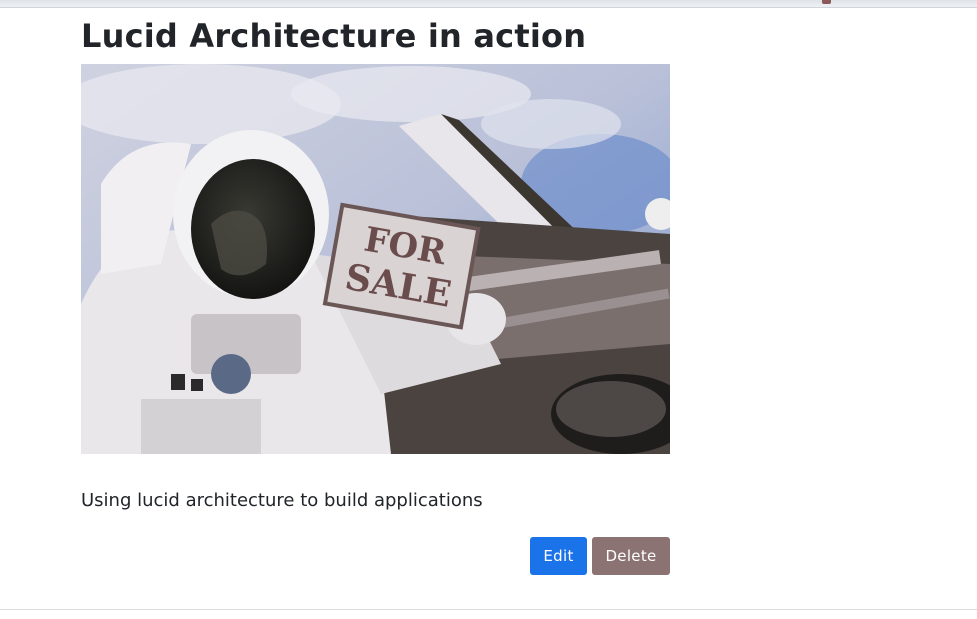 This screenshot has width=977, height=619. Describe the element at coordinates (488, 609) in the screenshot. I see `divider` at that location.